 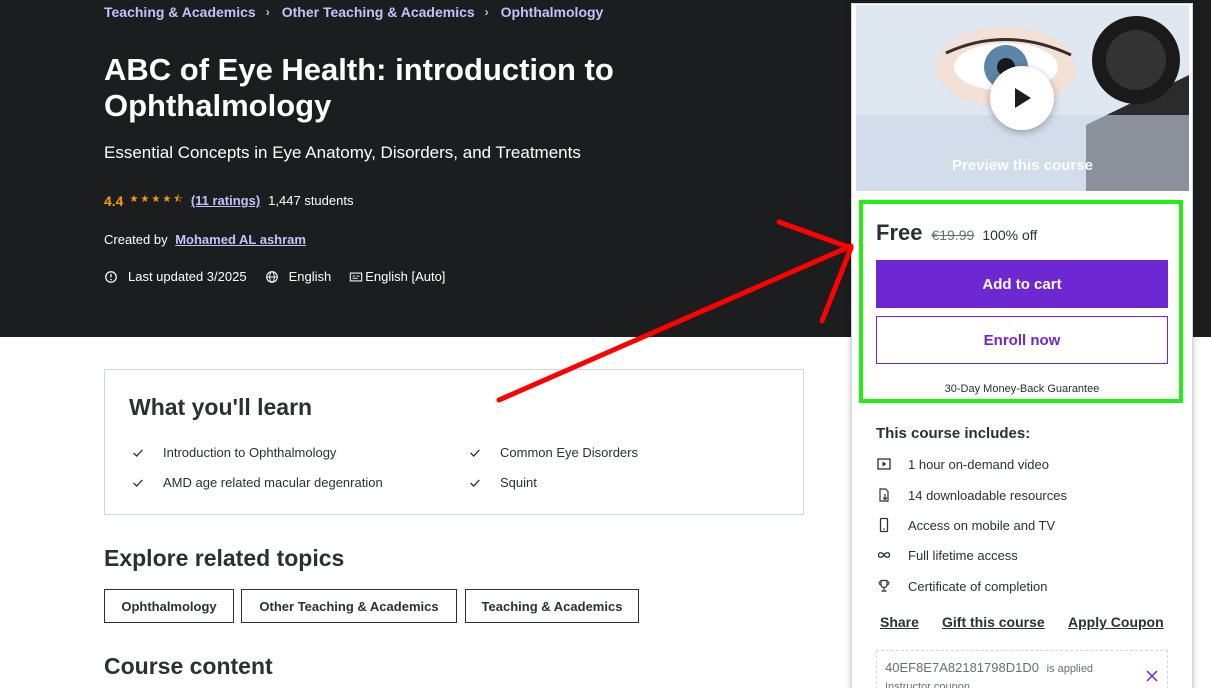 I want to click on ratings-count-link: (11 ratings), so click(x=225, y=200).